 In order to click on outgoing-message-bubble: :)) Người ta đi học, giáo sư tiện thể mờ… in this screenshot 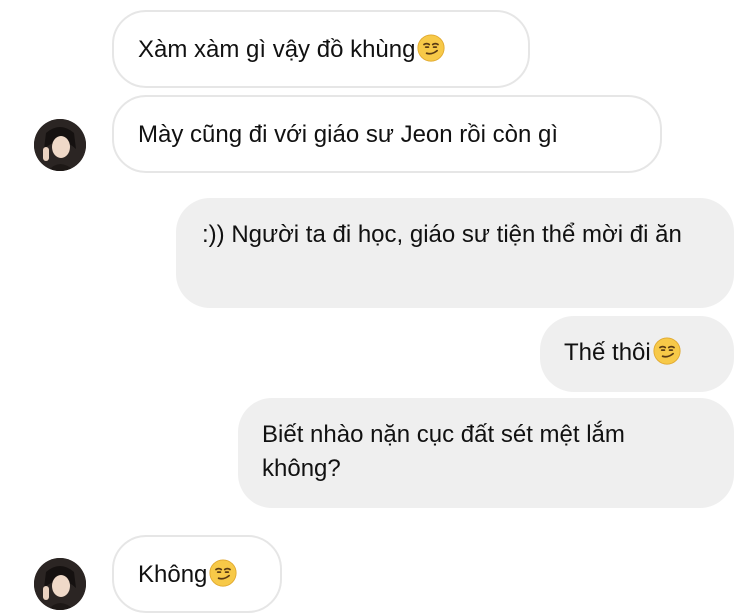, I will do `click(455, 253)`.